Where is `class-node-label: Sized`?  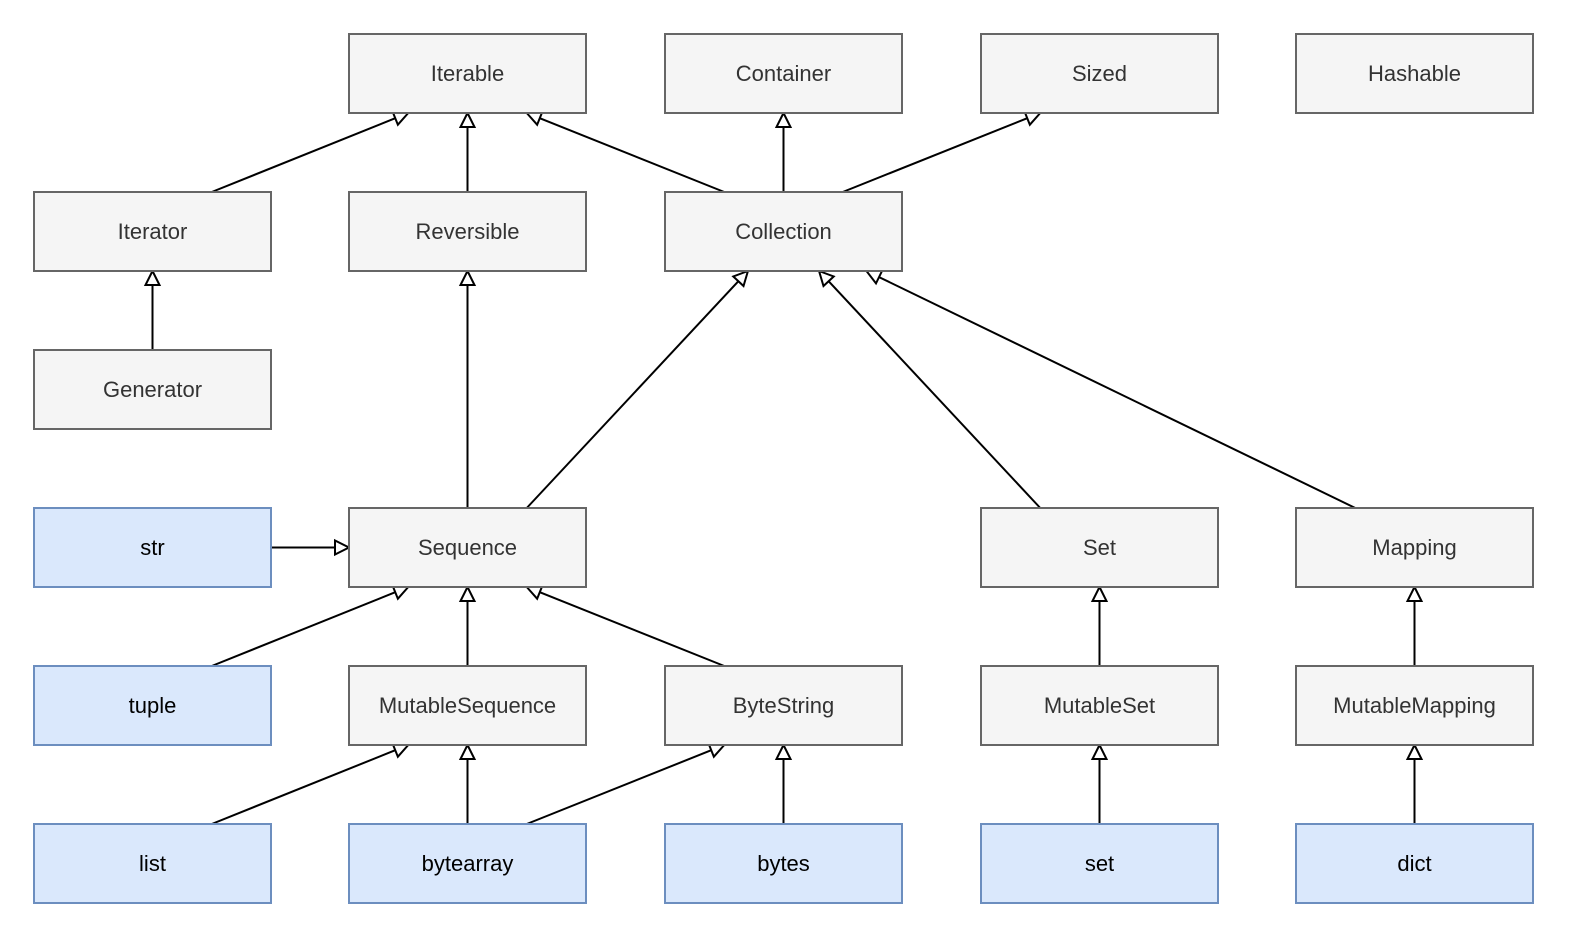
class-node-label: Sized is located at coordinates (1099, 73).